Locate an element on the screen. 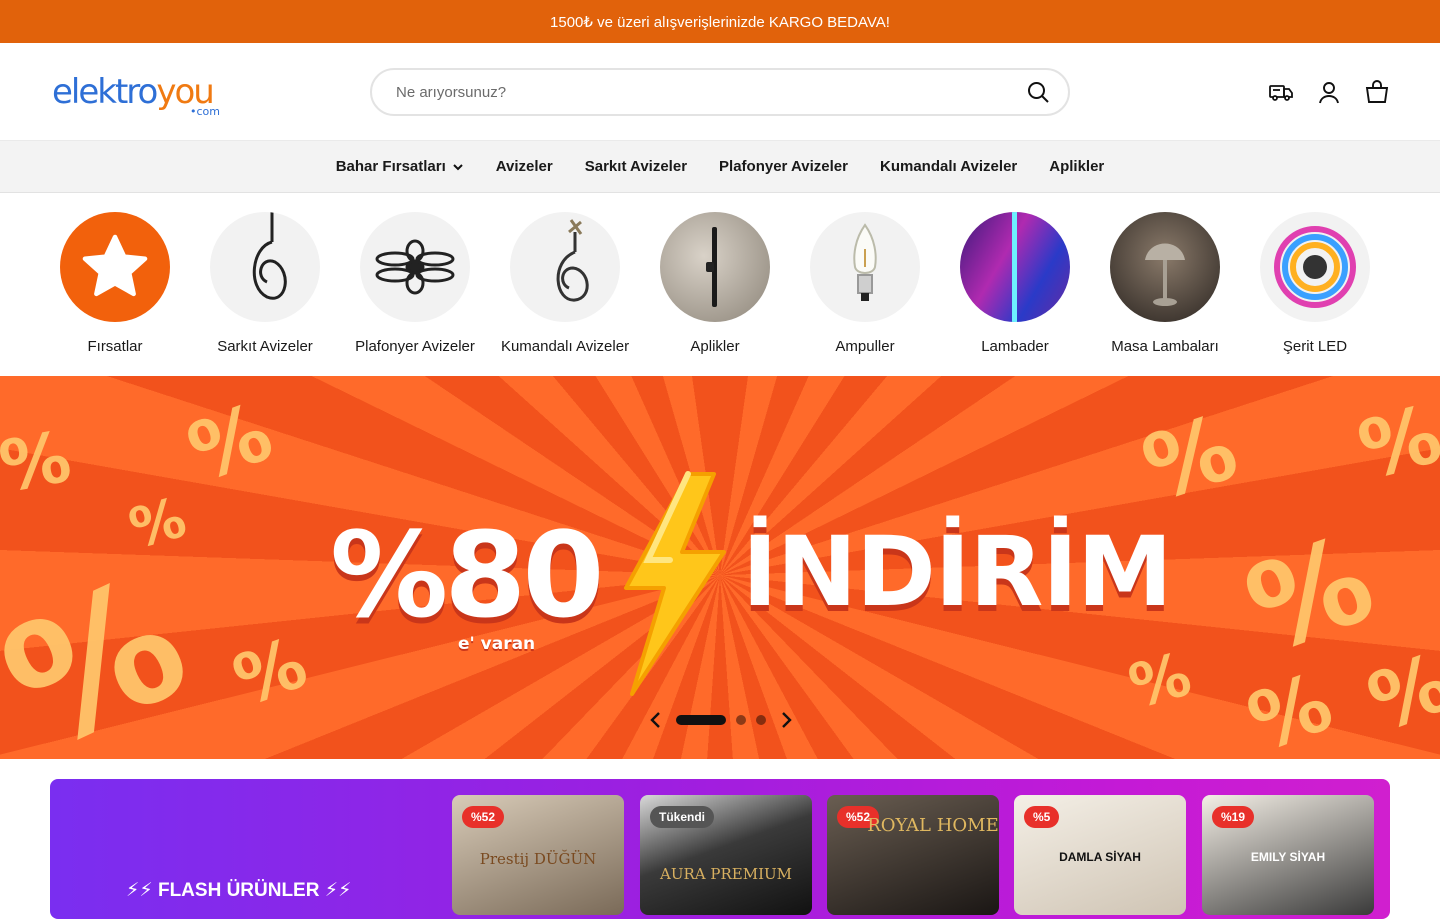  product-image-text: DAMLA SİYAH is located at coordinates (1100, 857).